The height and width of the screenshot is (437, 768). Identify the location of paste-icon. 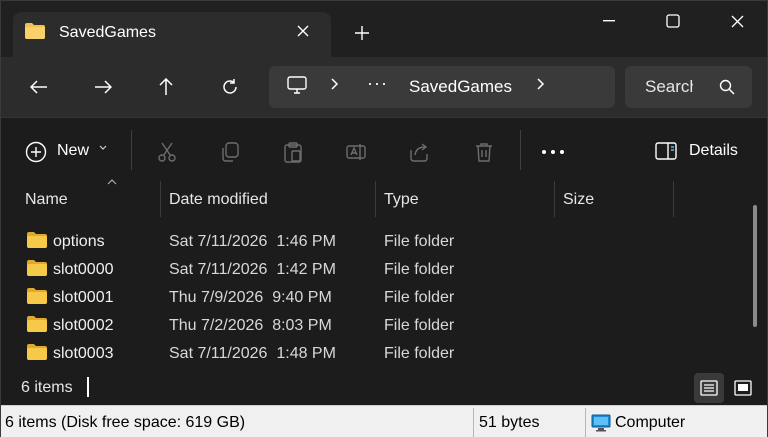
(293, 152).